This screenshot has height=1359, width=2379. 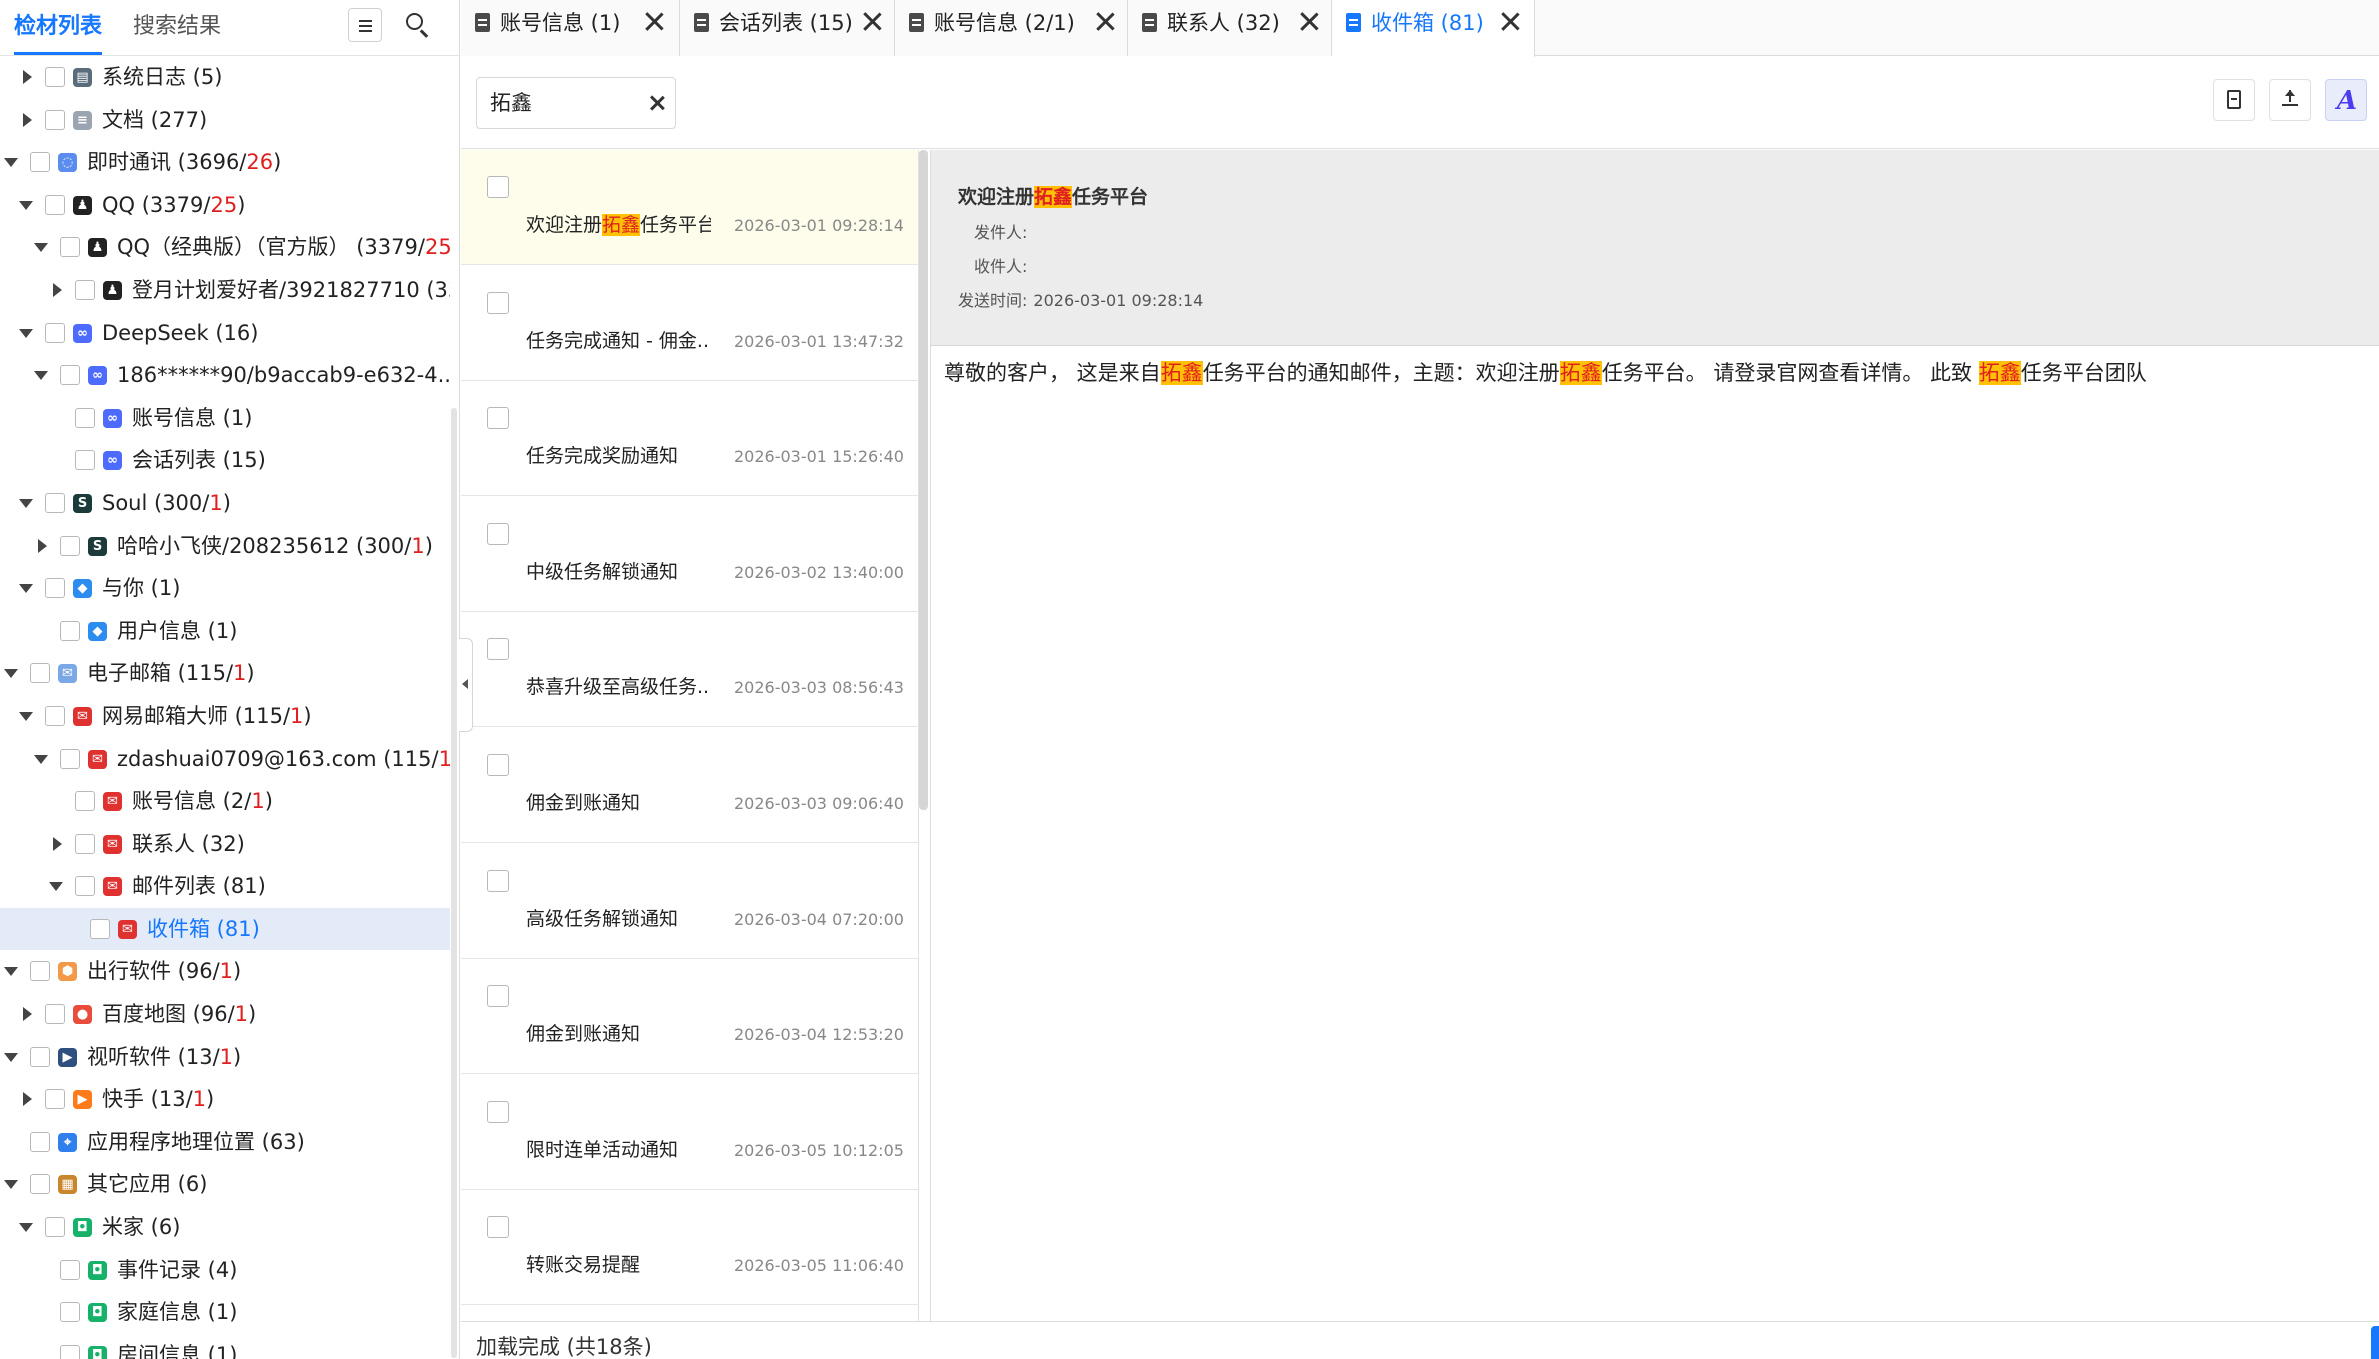 What do you see at coordinates (689, 323) in the screenshot?
I see `mail-list-item: 任务完成通知 - 佣金... 2026-03-01 13:47:32` at bounding box center [689, 323].